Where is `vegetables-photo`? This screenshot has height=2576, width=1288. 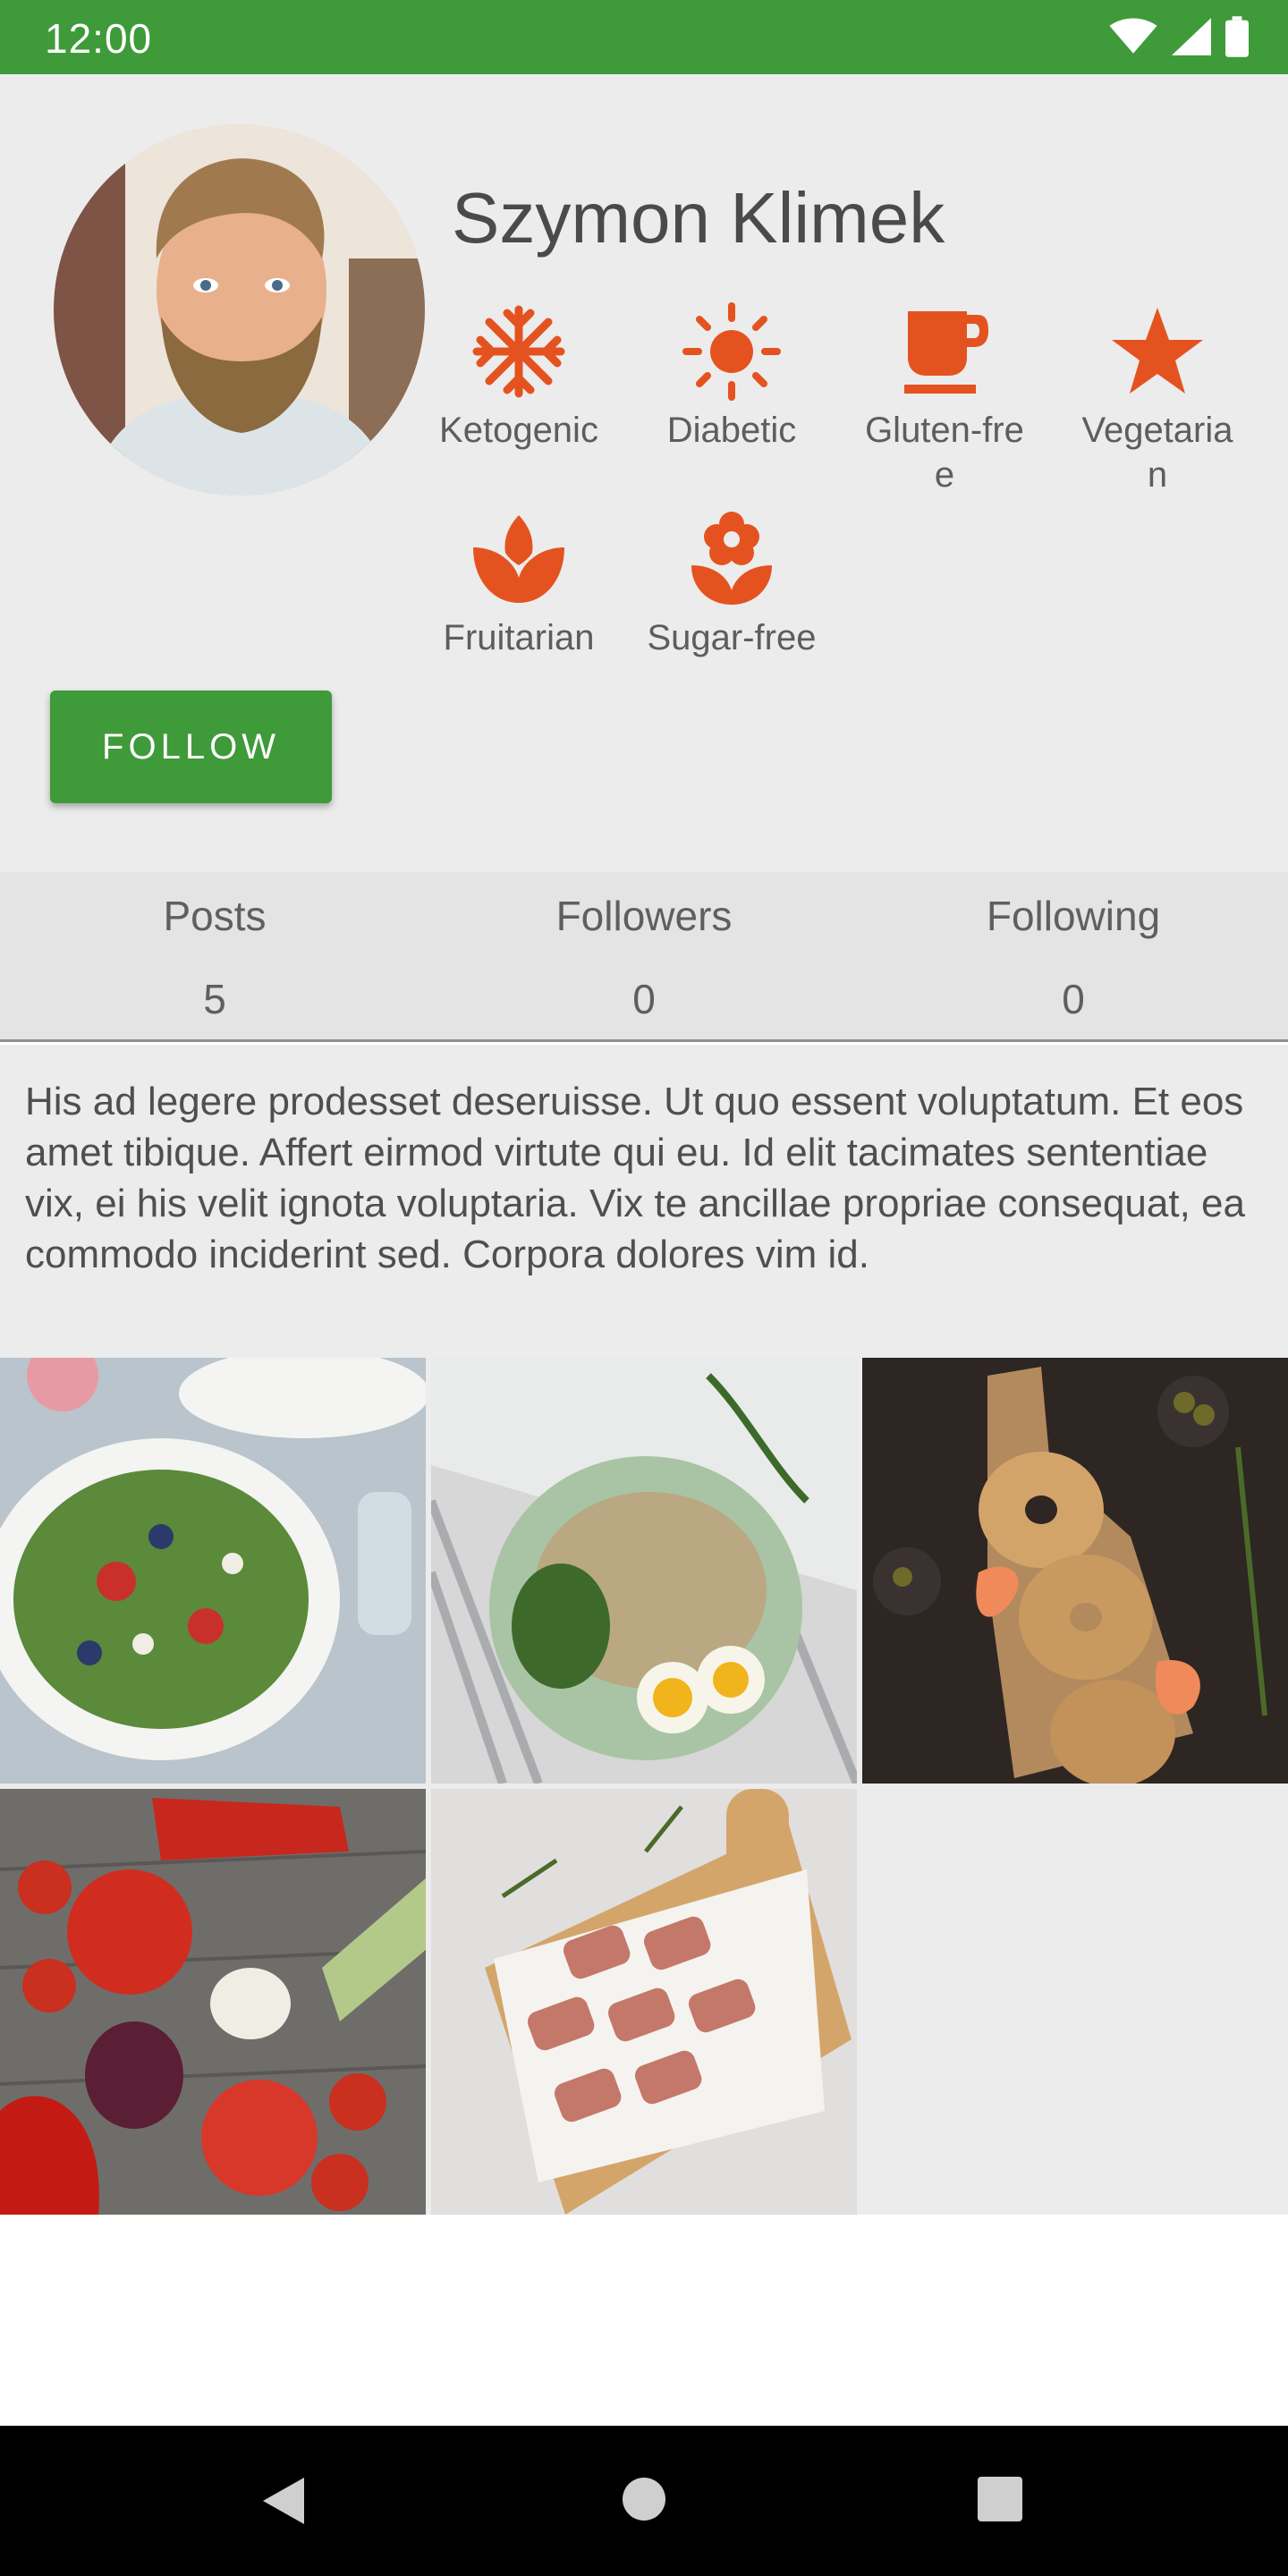 vegetables-photo is located at coordinates (213, 2002).